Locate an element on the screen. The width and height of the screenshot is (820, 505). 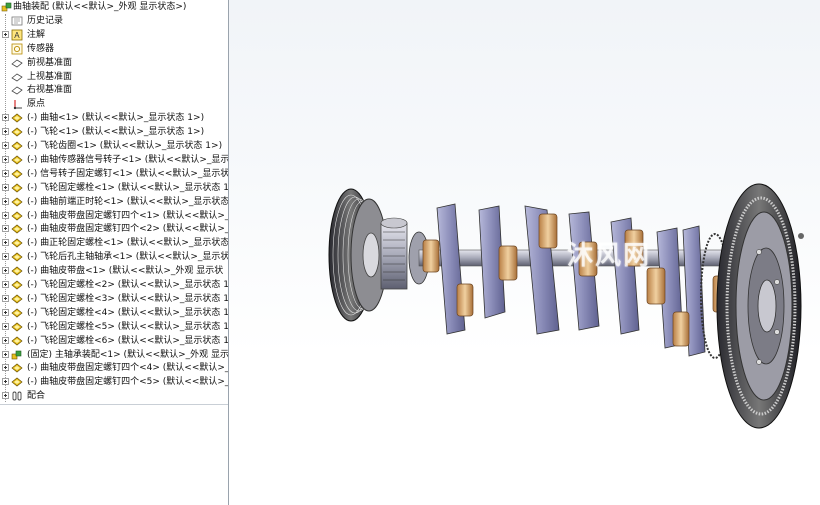
tree-item-label: 注解 is located at coordinates (36, 35).